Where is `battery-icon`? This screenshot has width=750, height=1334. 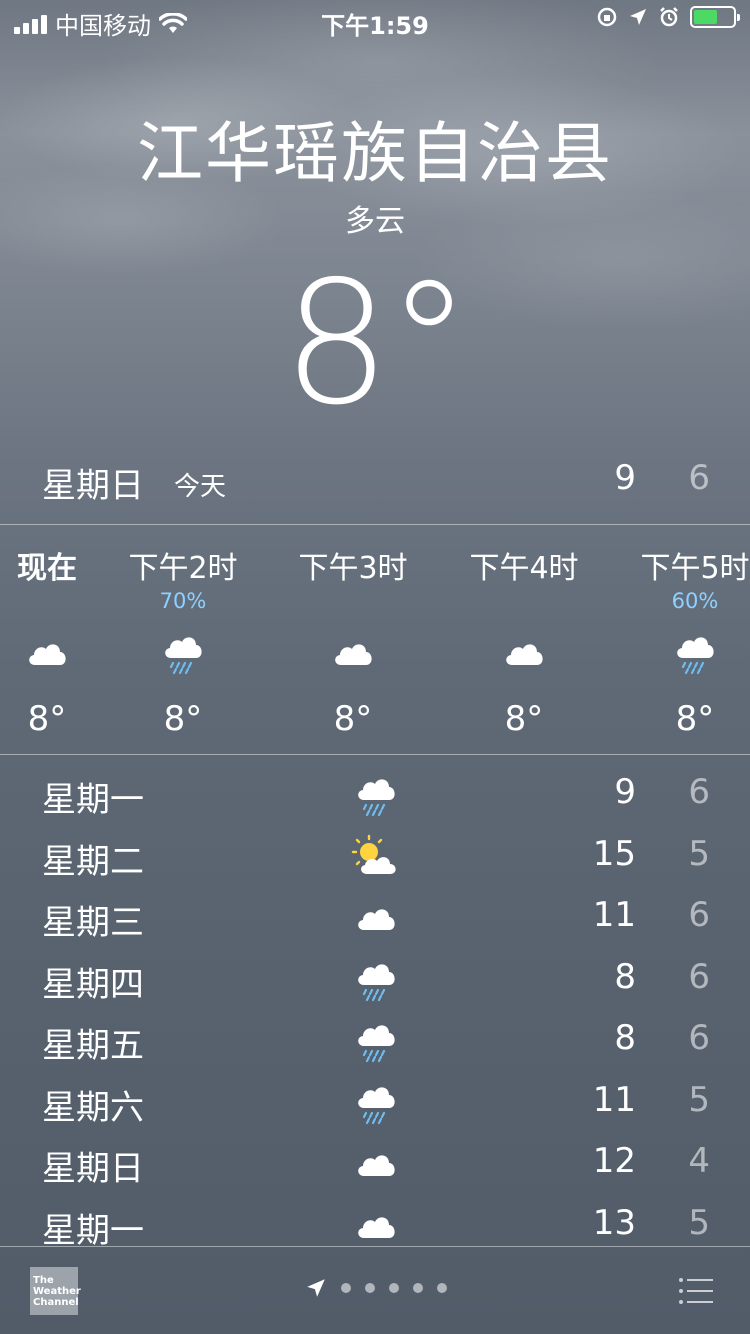 battery-icon is located at coordinates (715, 17).